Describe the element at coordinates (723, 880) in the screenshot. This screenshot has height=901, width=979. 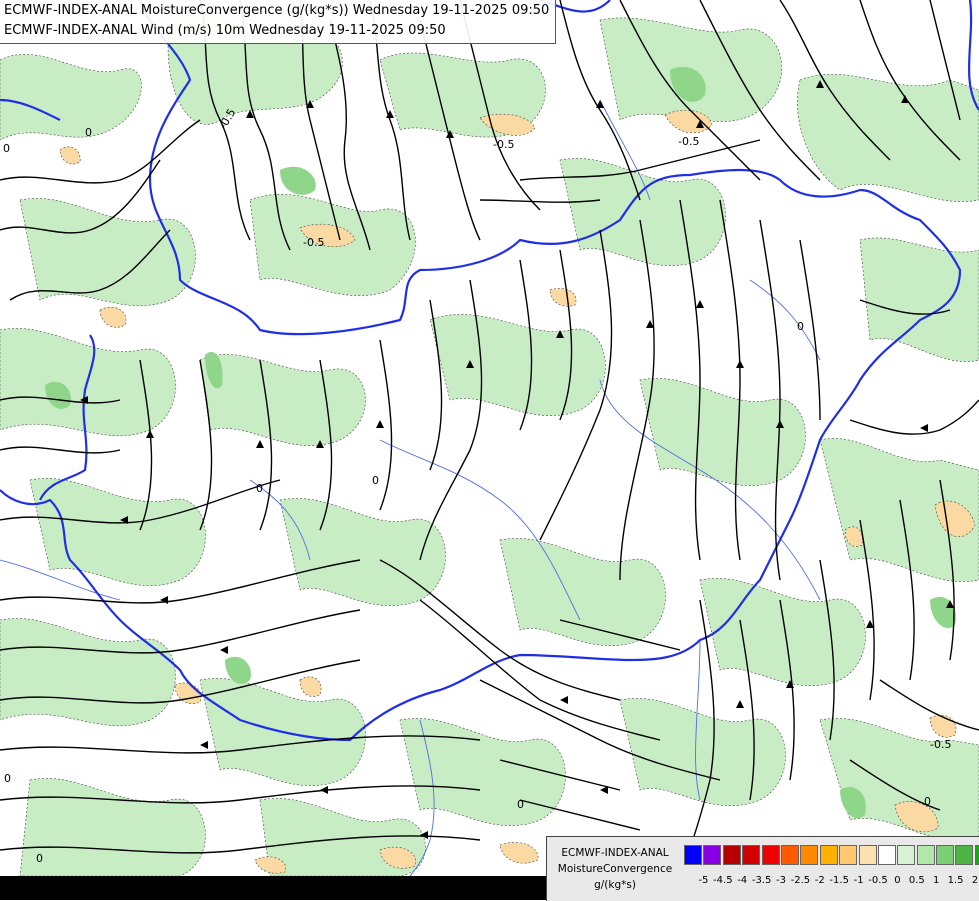
I see `legend-tick-label: -4.5` at that location.